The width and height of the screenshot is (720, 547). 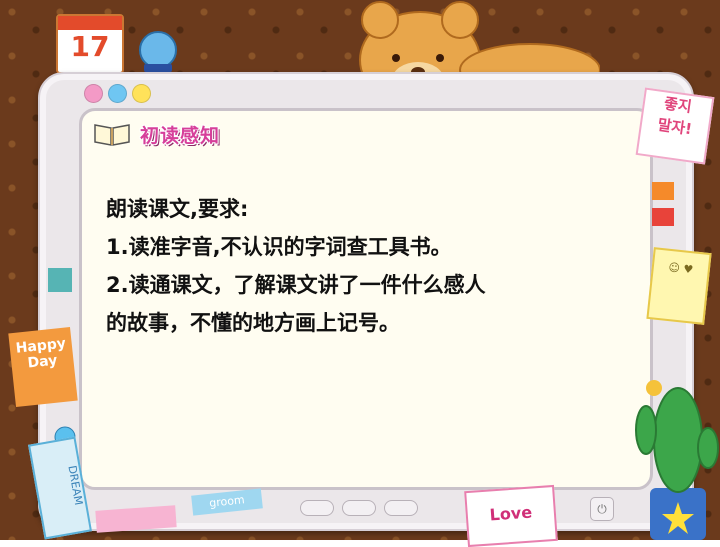 What do you see at coordinates (677, 460) in the screenshot?
I see `cactus-decoration` at bounding box center [677, 460].